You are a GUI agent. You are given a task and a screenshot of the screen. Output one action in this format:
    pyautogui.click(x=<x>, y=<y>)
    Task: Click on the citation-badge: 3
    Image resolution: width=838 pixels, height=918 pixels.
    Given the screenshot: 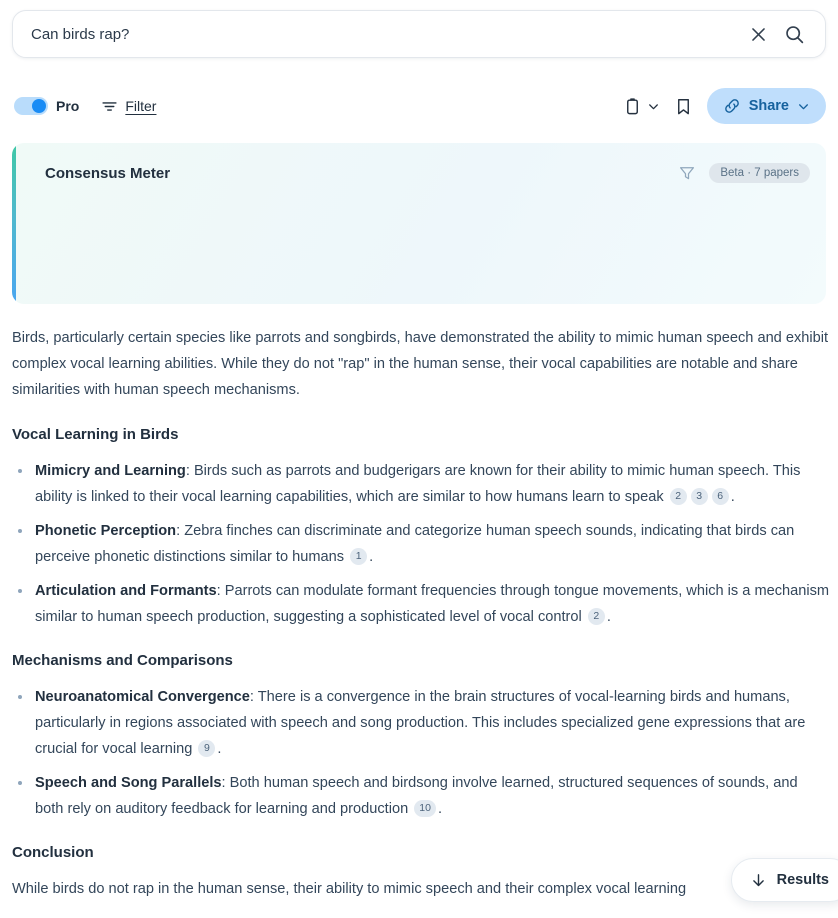 What is the action you would take?
    pyautogui.click(x=699, y=496)
    